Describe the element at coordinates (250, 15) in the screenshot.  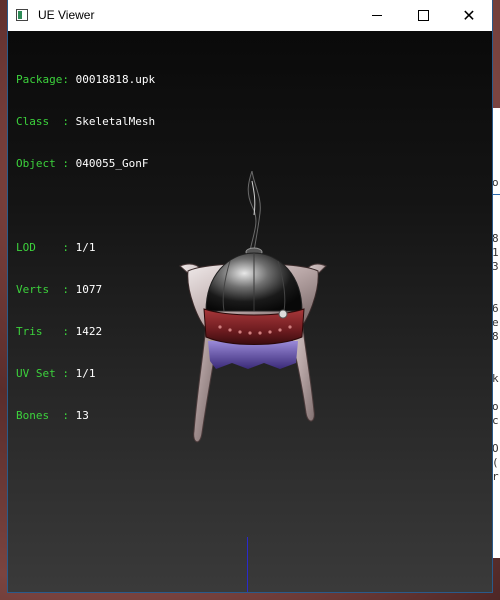
I see `title-bar: UE Viewer ✕` at that location.